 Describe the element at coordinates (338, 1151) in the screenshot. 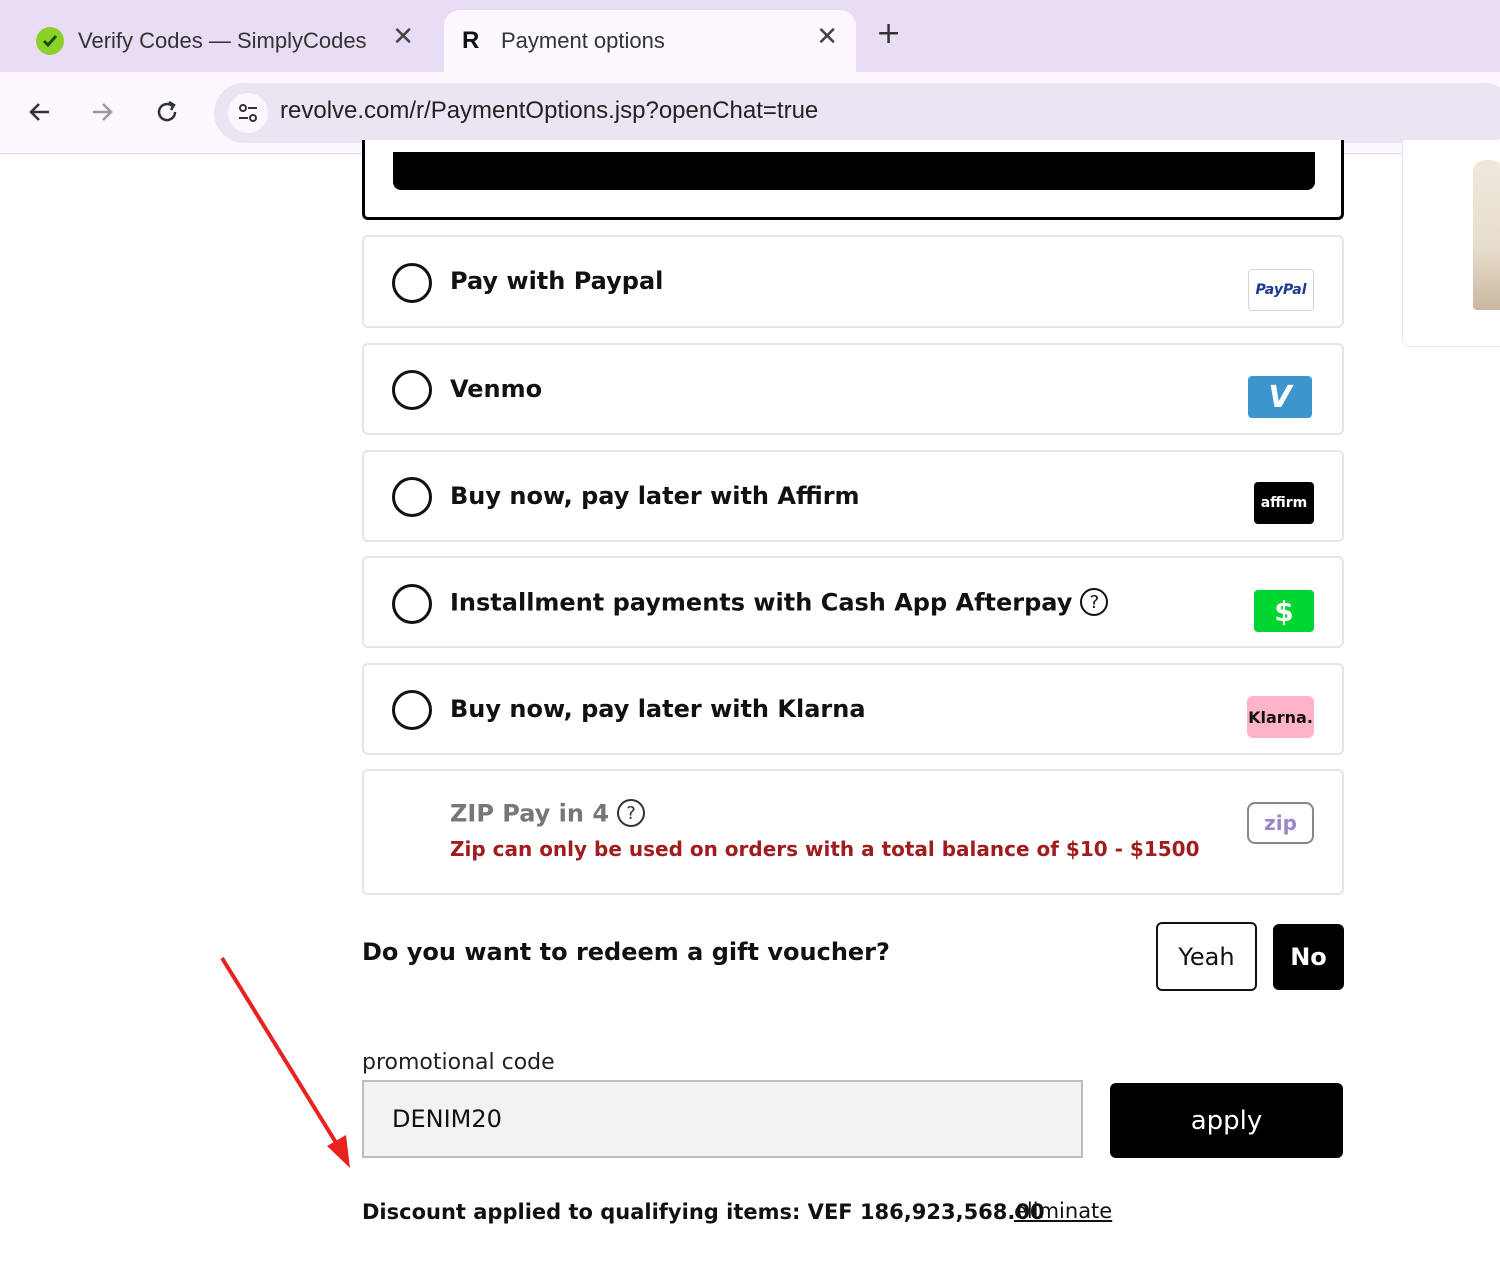

I see `arrow-head` at that location.